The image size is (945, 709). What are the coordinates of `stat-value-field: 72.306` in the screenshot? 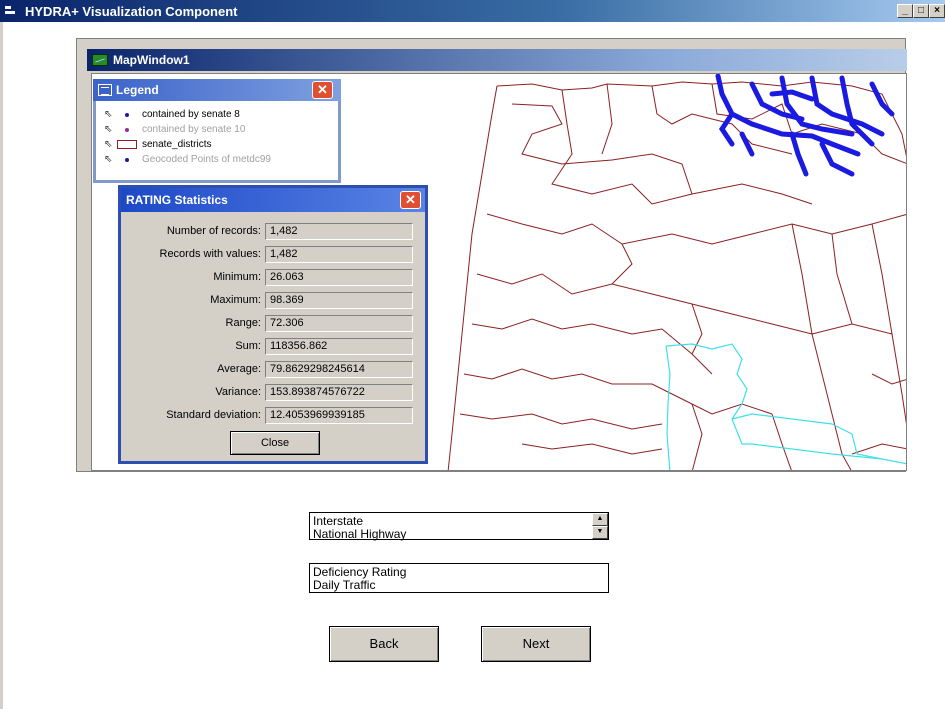 It's located at (339, 323).